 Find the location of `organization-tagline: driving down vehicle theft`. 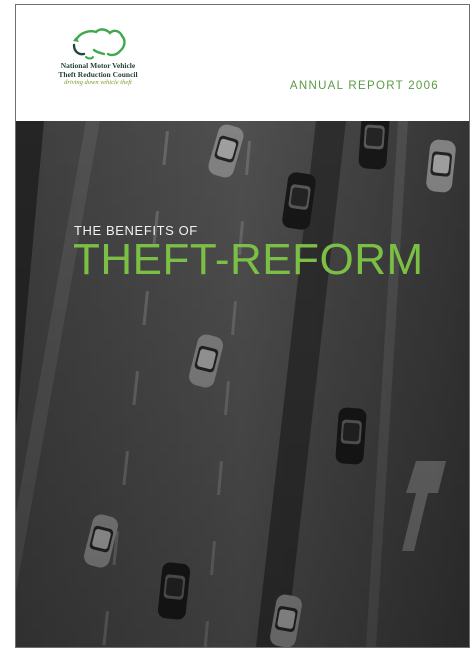

organization-tagline: driving down vehicle theft is located at coordinates (98, 82).